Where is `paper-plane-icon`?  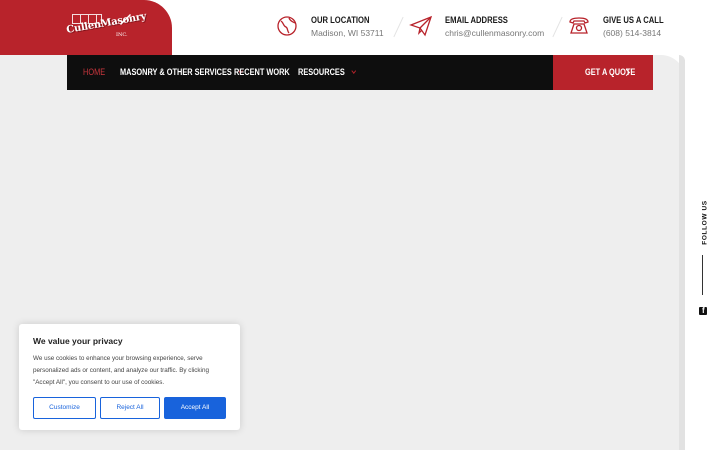 paper-plane-icon is located at coordinates (421, 26).